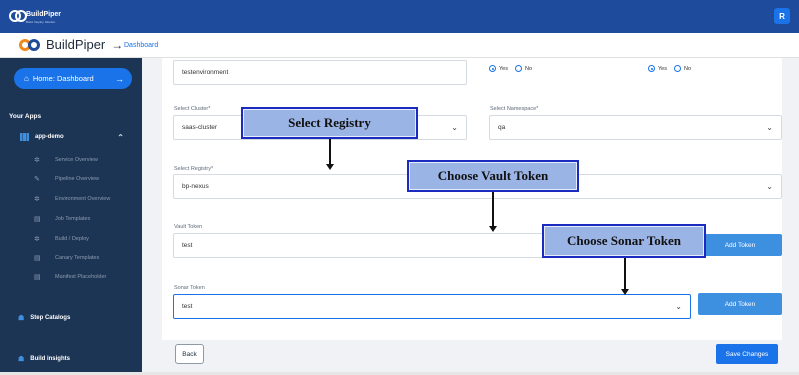 The image size is (799, 375). I want to click on sidebar-item-label: Pipeline Overview, so click(77, 179).